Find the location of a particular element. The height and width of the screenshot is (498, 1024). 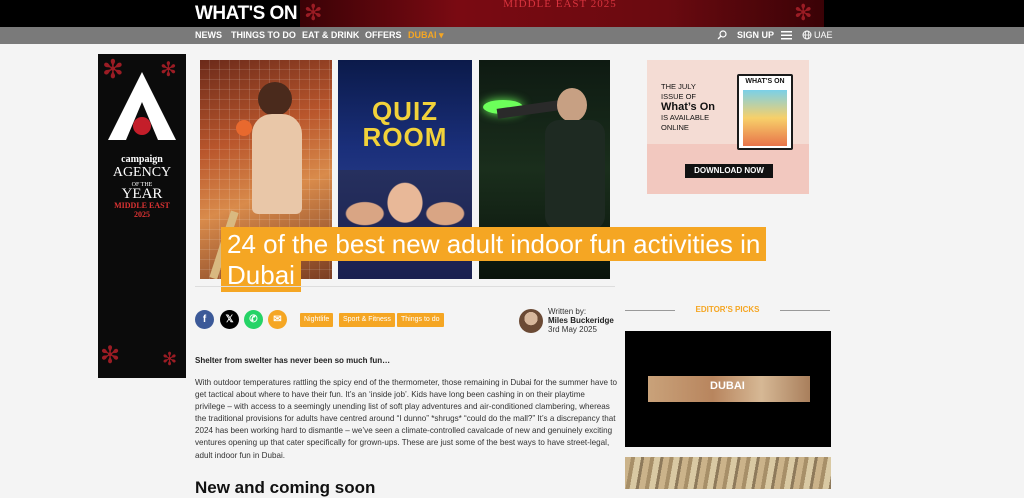

nav-eat-drink: EAT & DRINK is located at coordinates (330, 35).